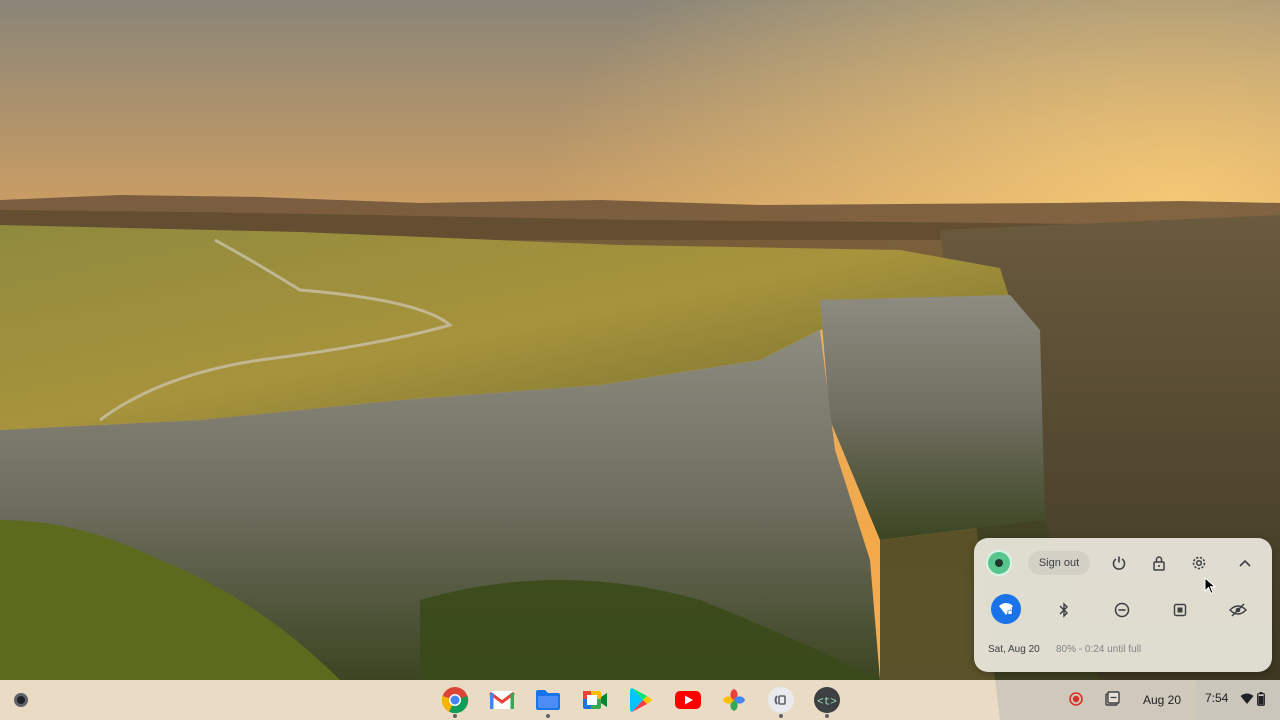 The image size is (1280, 720). I want to click on chrome-icon, so click(455, 701).